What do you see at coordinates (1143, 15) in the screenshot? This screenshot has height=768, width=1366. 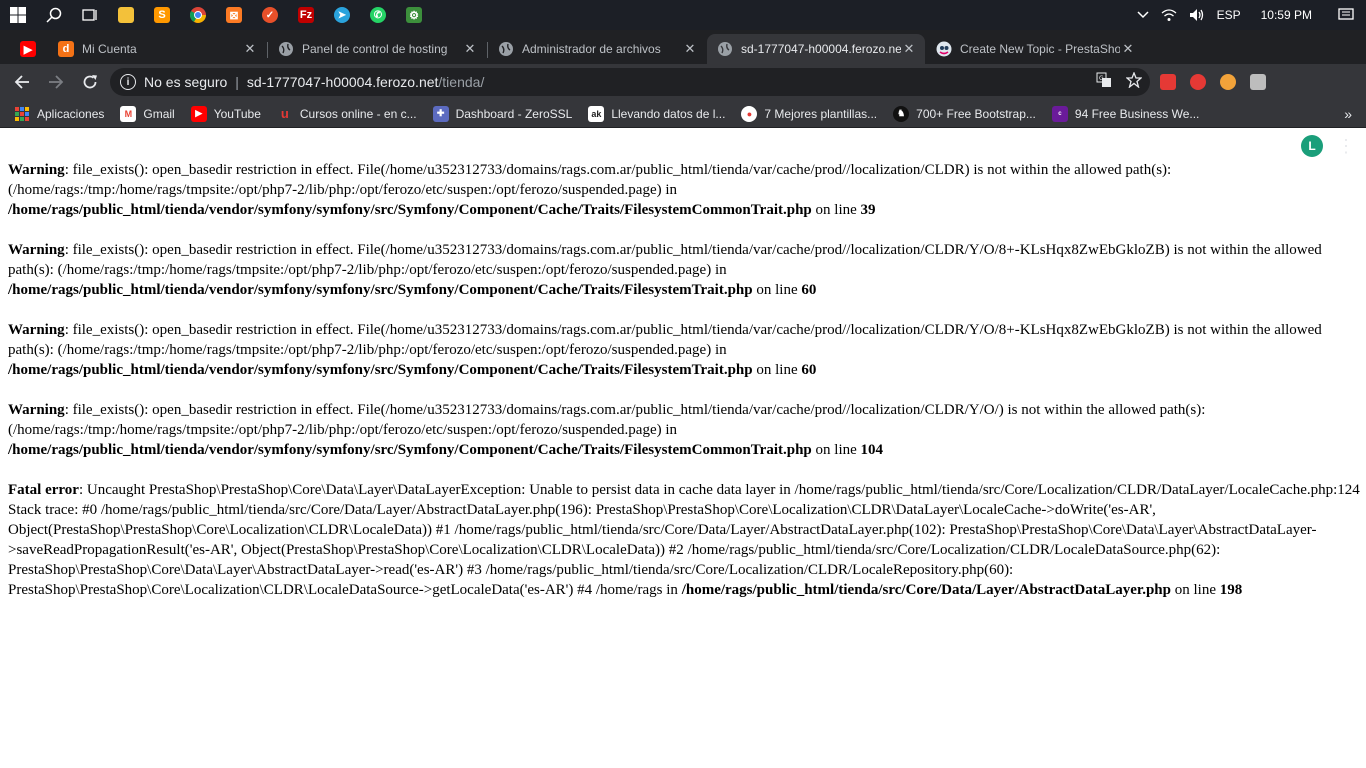 I see `chevron-up-icon` at bounding box center [1143, 15].